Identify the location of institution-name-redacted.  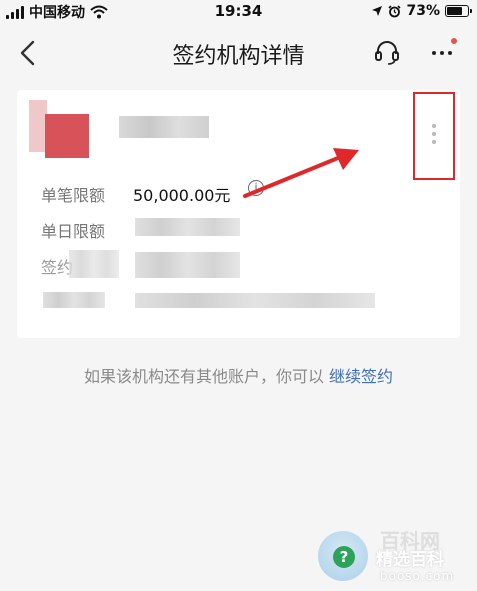
(164, 127).